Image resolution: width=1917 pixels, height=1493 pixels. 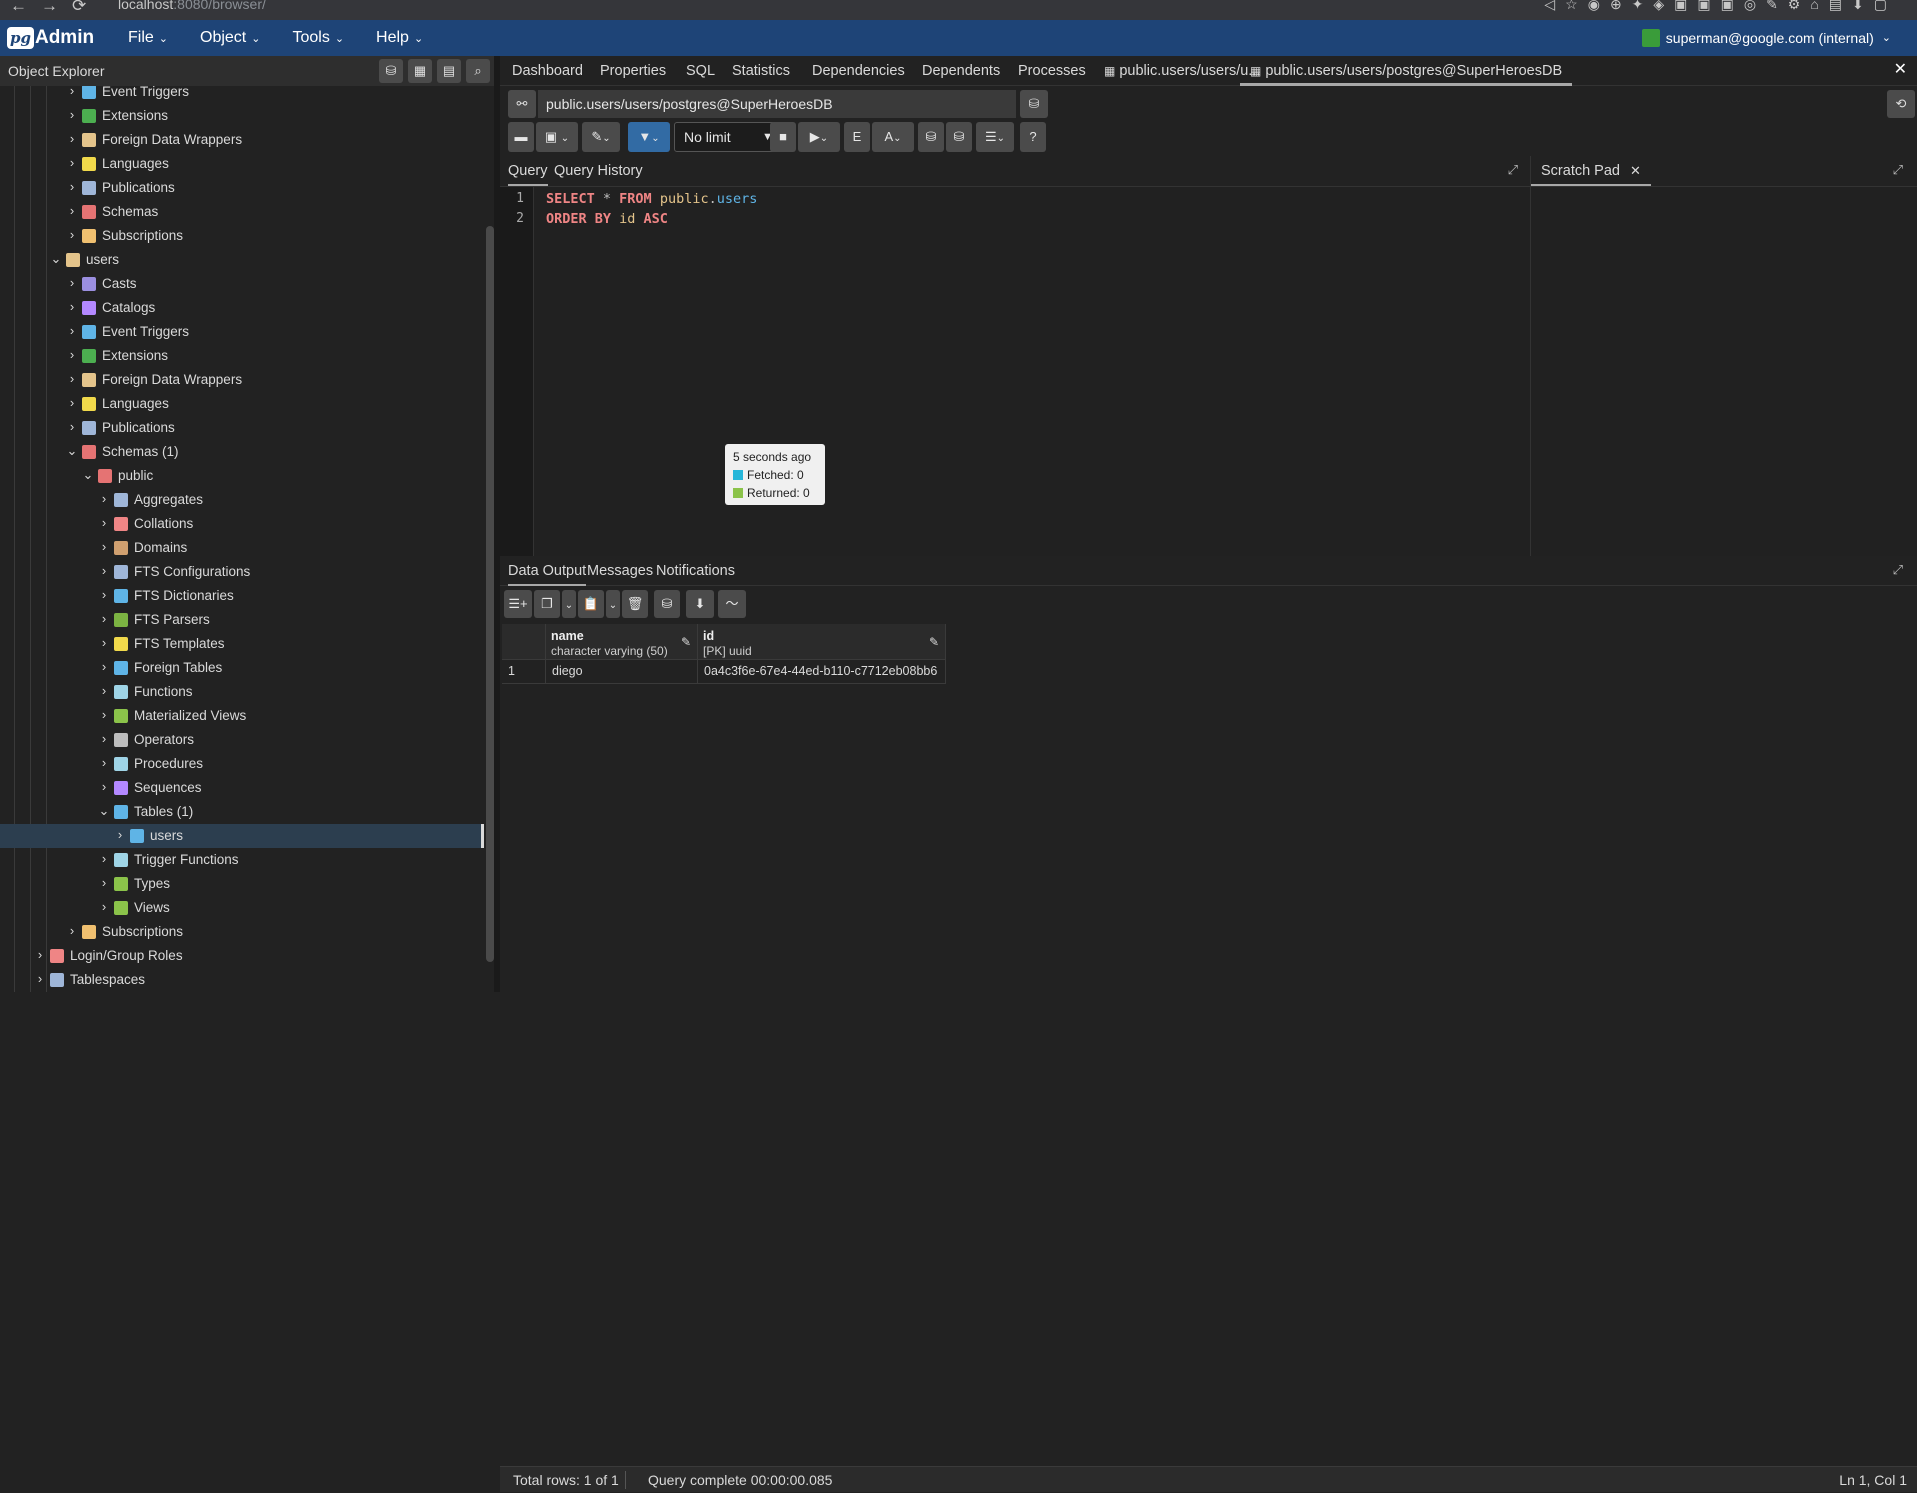 I want to click on execute-icon: ▶⌄, so click(x=819, y=137).